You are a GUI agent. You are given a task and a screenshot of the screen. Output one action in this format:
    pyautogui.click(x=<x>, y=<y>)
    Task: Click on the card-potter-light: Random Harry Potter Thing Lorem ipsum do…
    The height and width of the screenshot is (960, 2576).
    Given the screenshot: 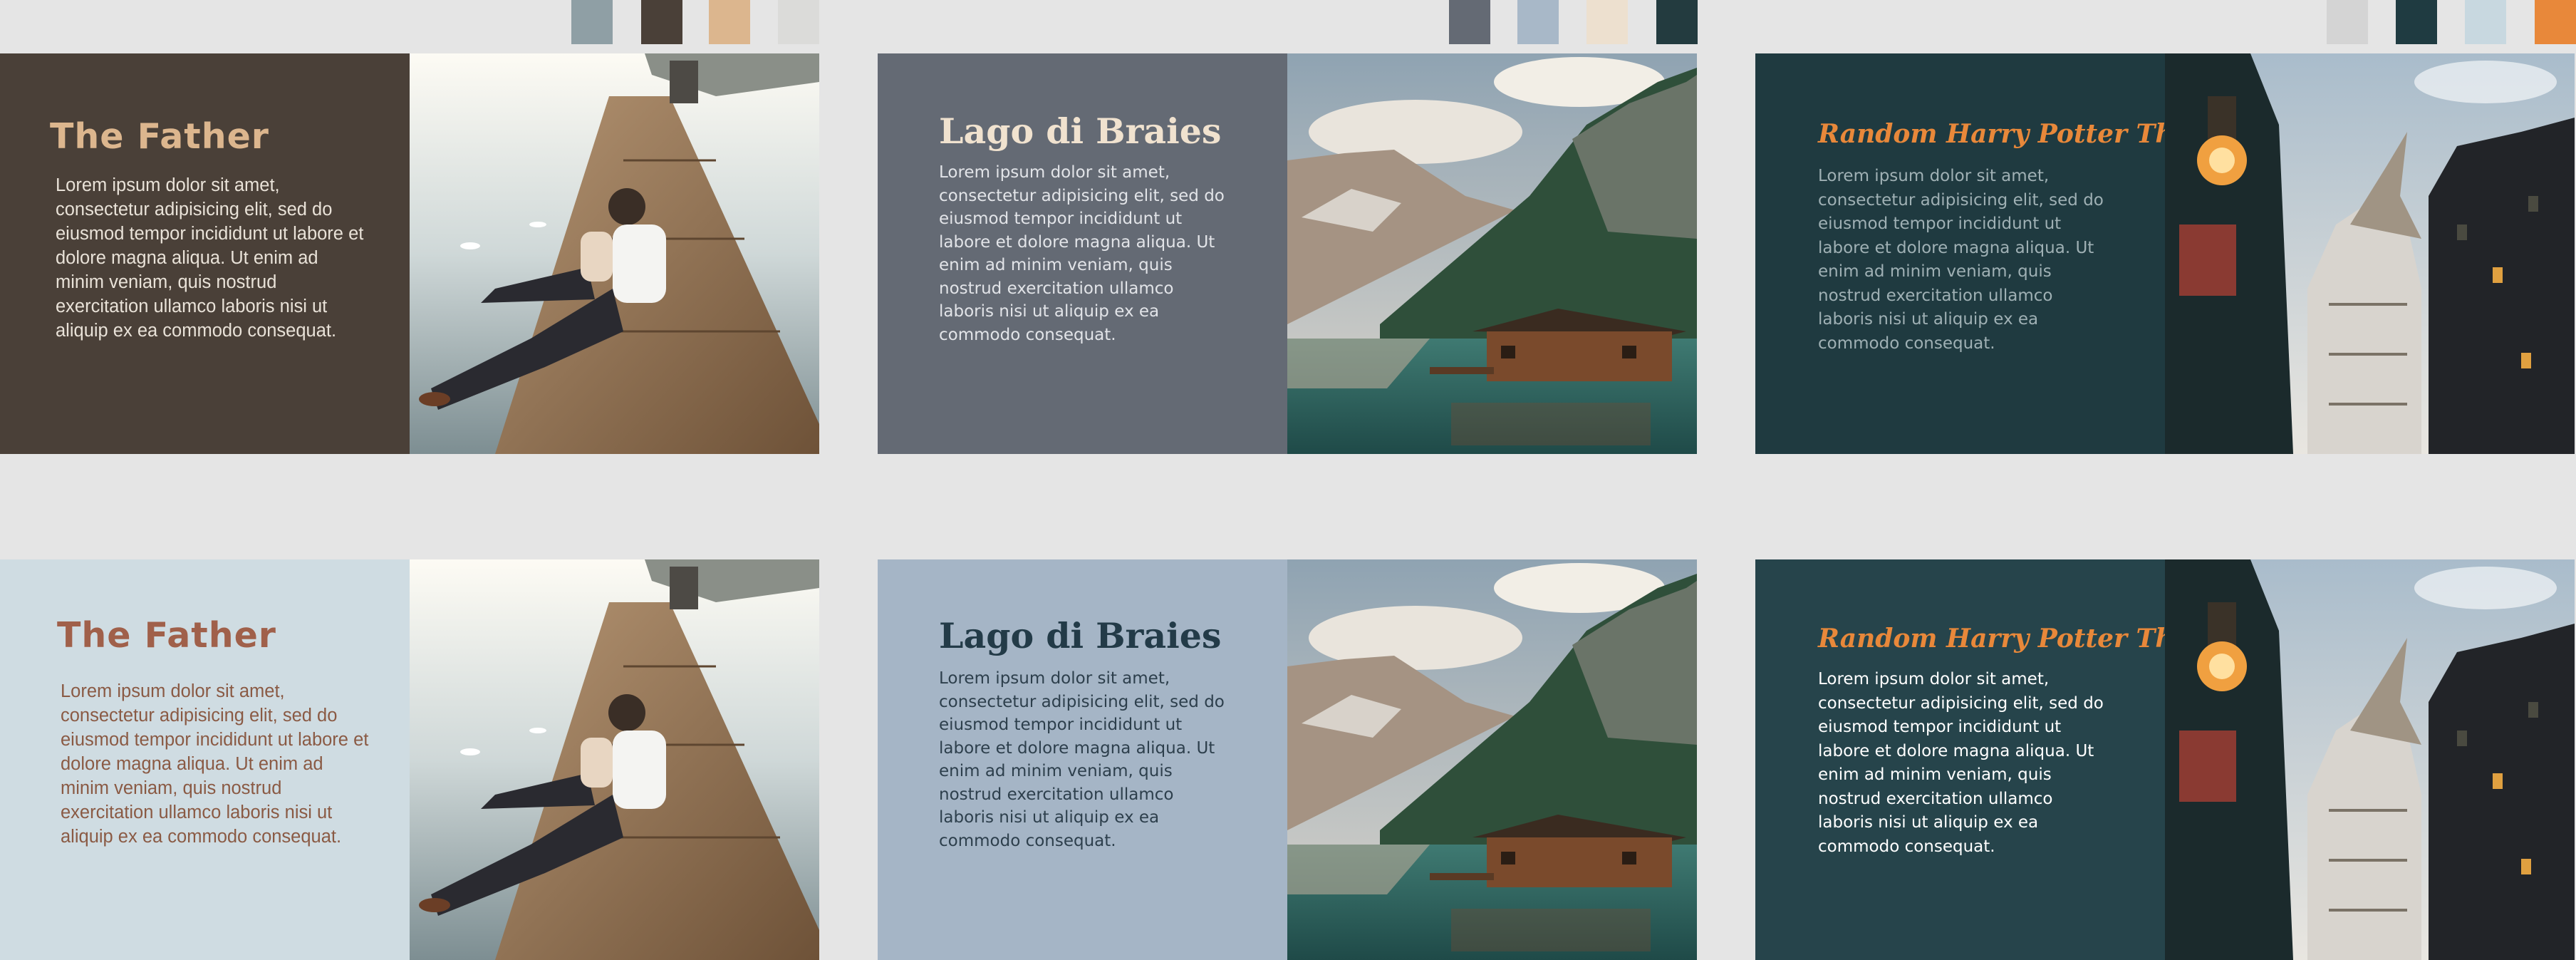 What is the action you would take?
    pyautogui.click(x=2165, y=759)
    